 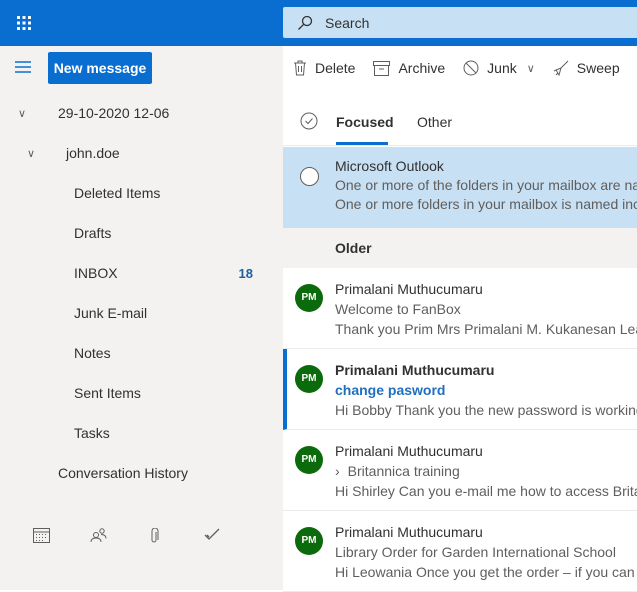 I want to click on folder-label: Tasks, so click(x=92, y=433).